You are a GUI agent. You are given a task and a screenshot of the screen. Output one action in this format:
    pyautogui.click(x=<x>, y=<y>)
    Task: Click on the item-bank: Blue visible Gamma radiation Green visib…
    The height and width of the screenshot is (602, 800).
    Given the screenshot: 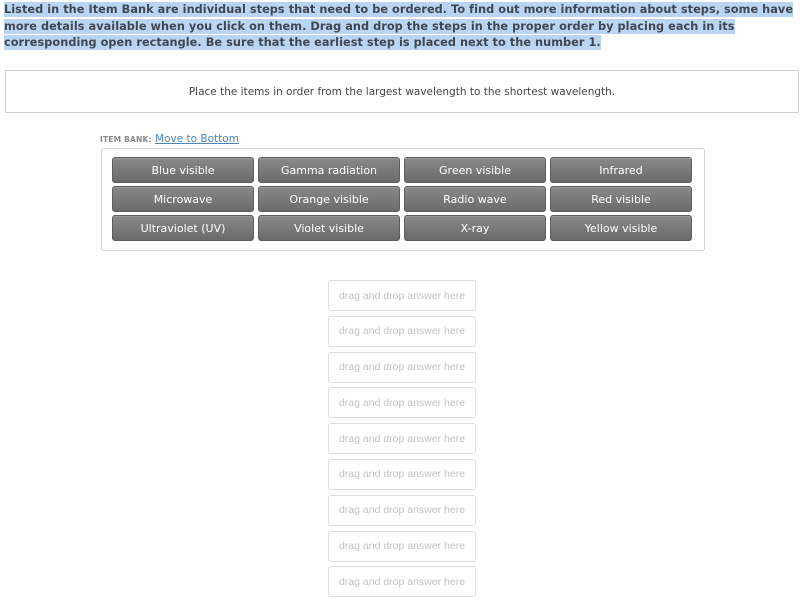 What is the action you would take?
    pyautogui.click(x=403, y=199)
    